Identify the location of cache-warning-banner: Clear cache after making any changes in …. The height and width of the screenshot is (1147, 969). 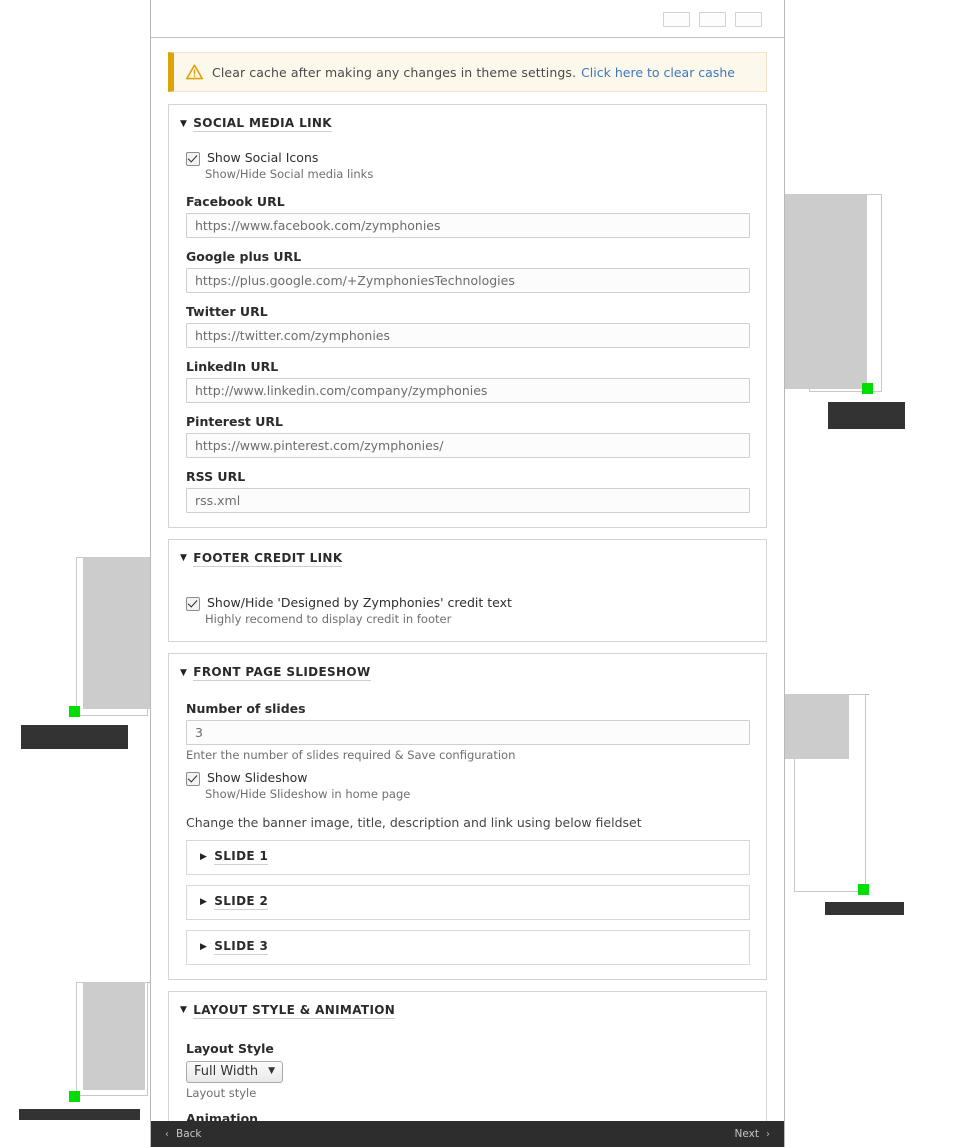
(467, 72).